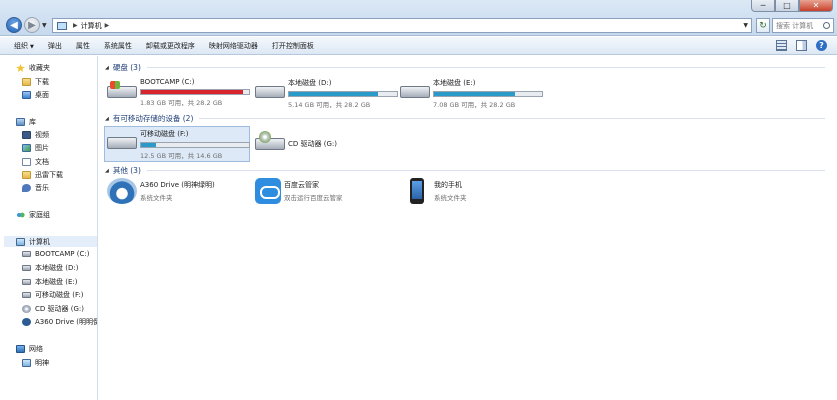  Describe the element at coordinates (35, 363) in the screenshot. I see `sidebar-item-network-pc: 明神` at that location.